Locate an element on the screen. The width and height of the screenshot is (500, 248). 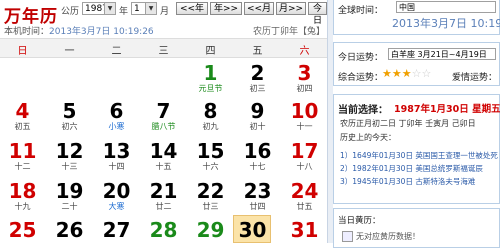
prev-month-button: <<月 is located at coordinates (259, 8).